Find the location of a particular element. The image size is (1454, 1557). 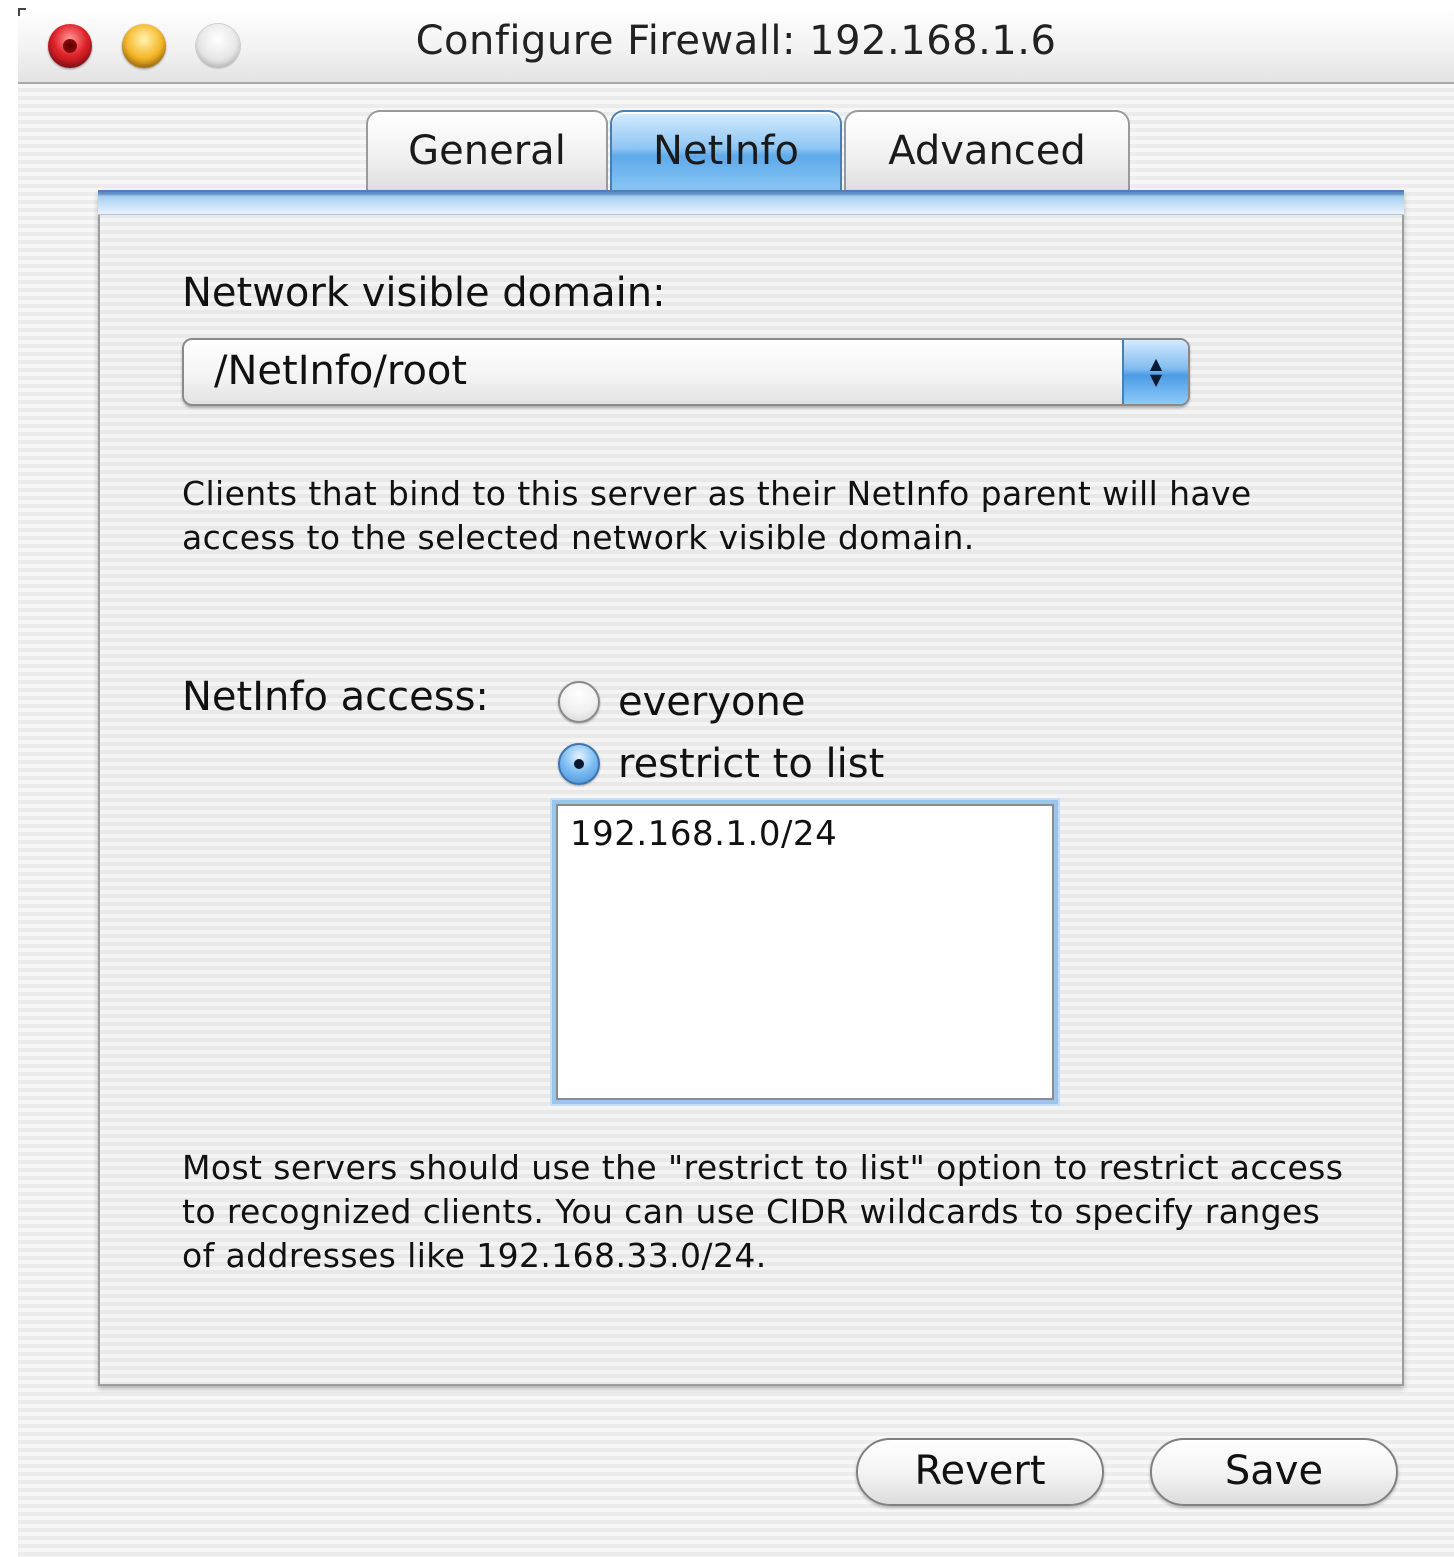

radio-everyone-label: everyone is located at coordinates (711, 702).